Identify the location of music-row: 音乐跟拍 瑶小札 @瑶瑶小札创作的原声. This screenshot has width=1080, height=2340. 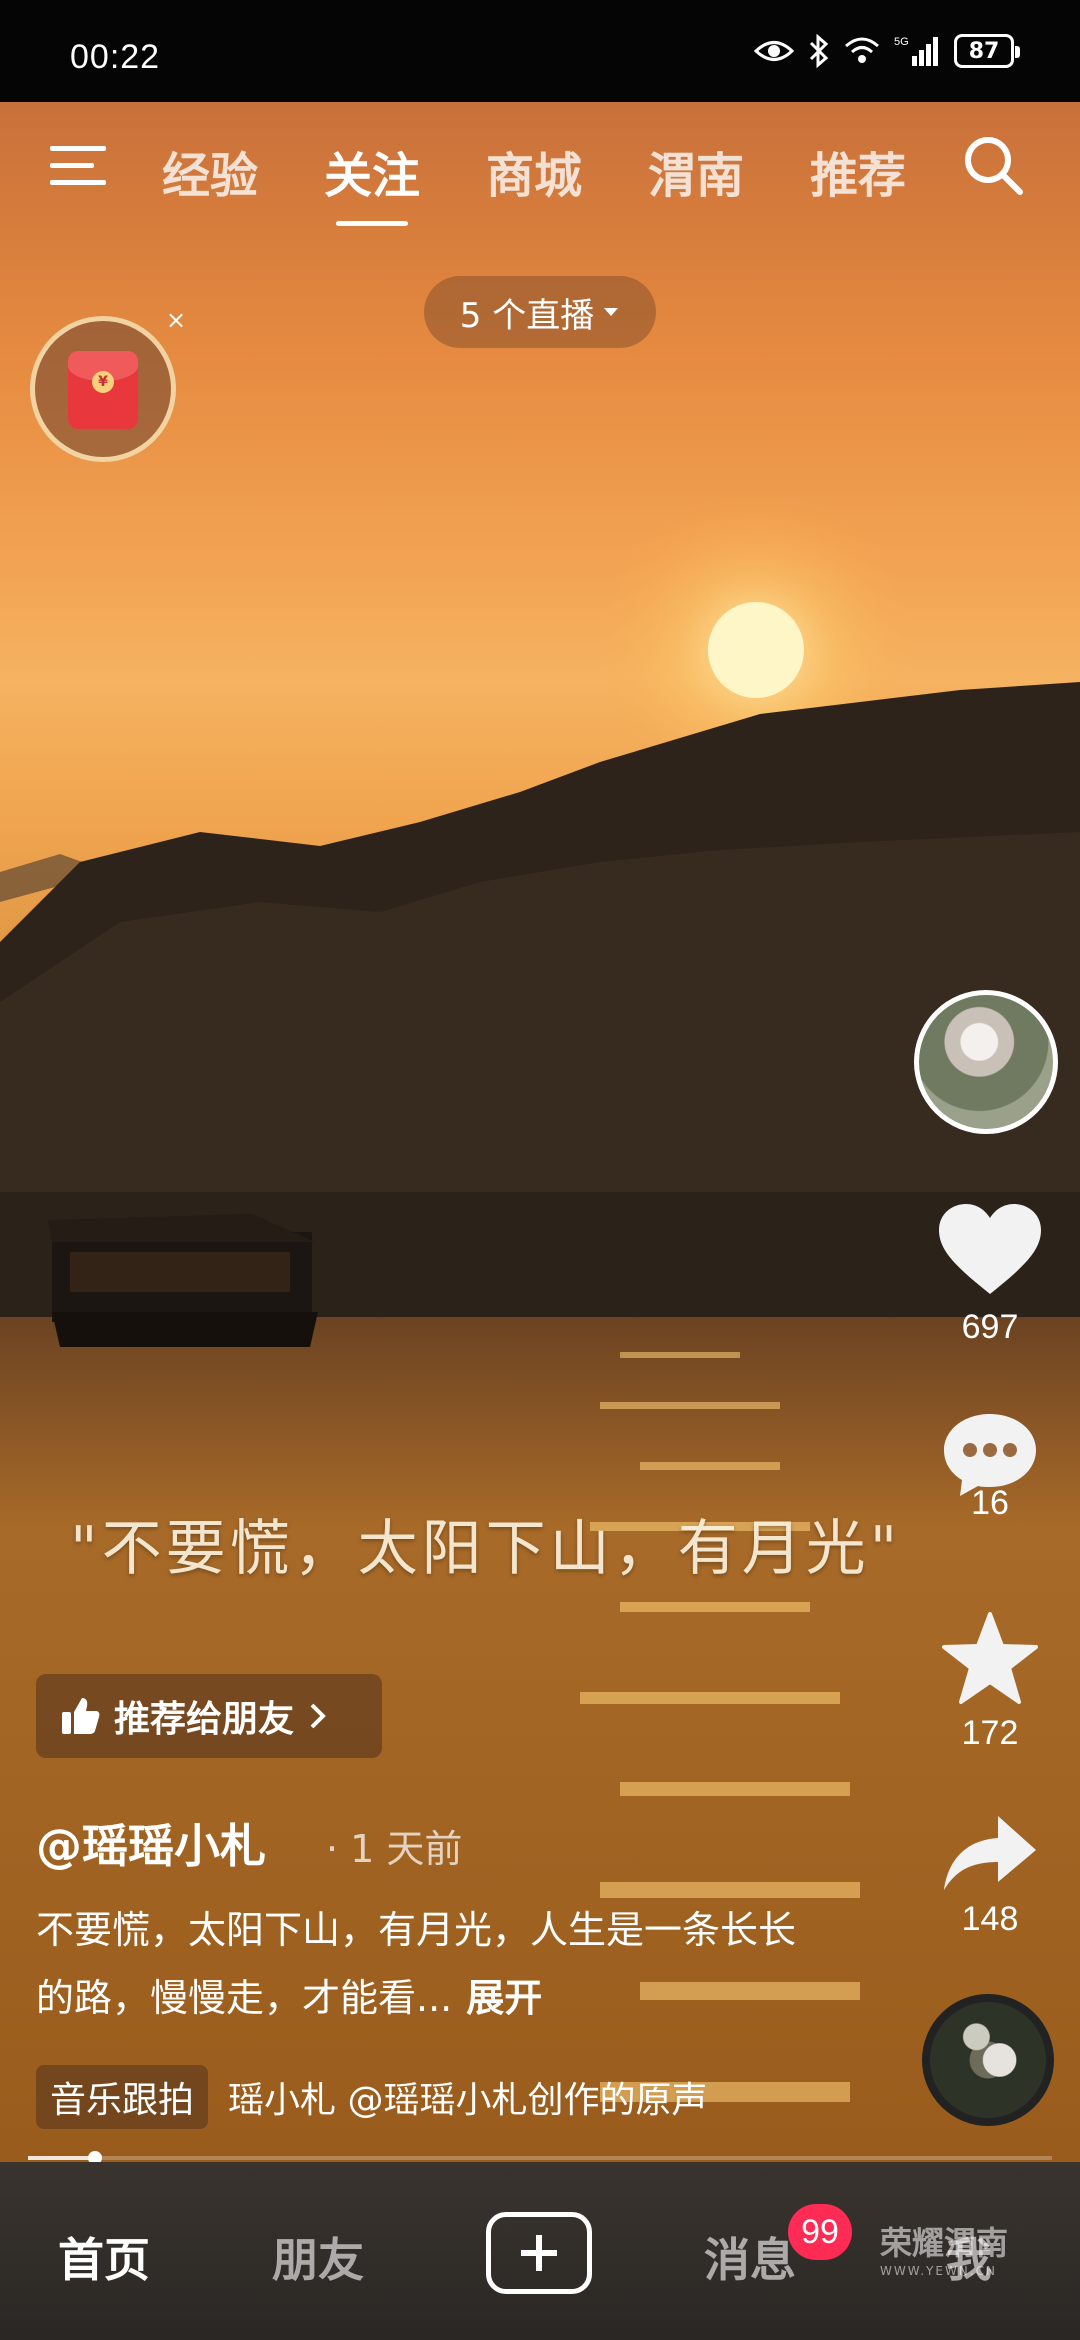
(412, 2097).